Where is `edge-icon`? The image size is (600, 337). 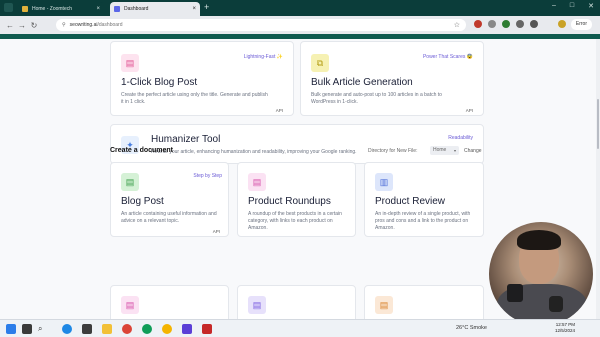
edge-icon is located at coordinates (67, 329).